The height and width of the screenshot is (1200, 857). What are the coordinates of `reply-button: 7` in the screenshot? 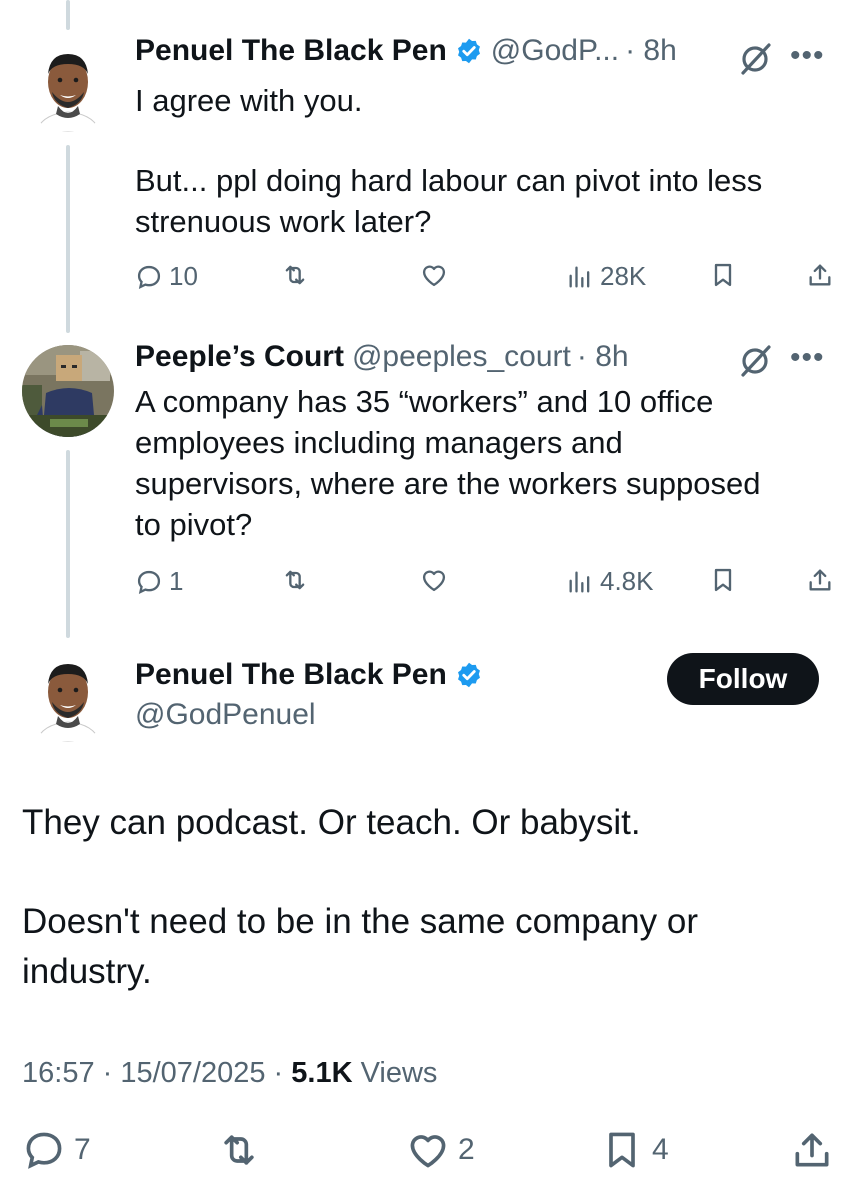 It's located at (56, 1150).